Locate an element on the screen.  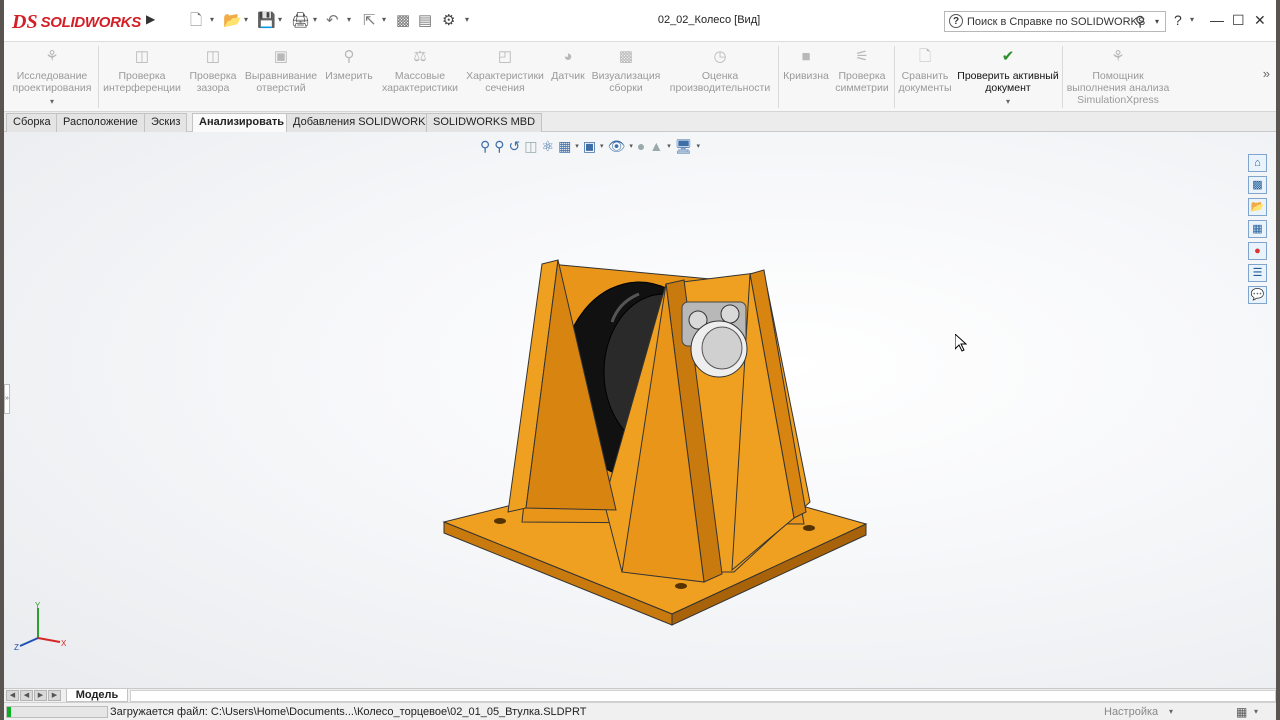
mass-properties-button: ⚖ Массовые характеристики is located at coordinates (420, 71).